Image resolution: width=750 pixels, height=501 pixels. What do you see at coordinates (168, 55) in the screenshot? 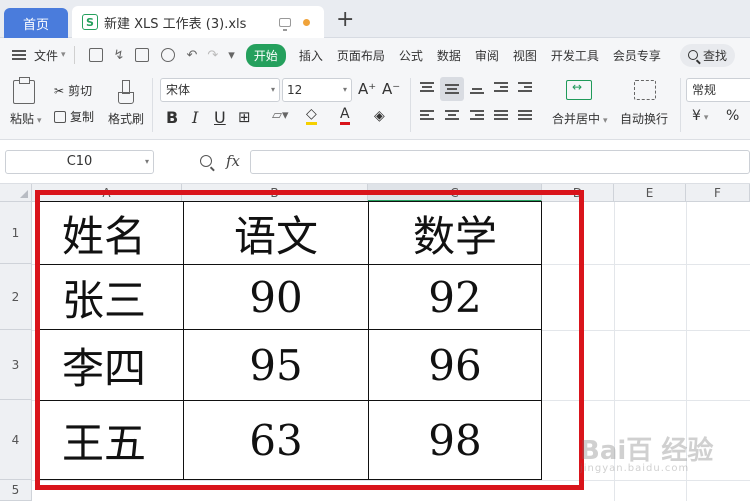
I see `print-preview-icon` at bounding box center [168, 55].